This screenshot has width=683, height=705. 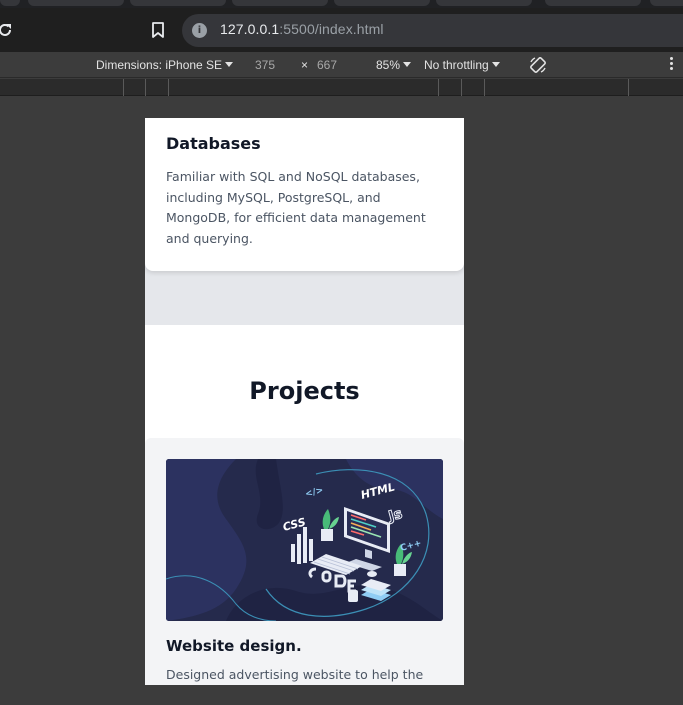 What do you see at coordinates (305, 65) in the screenshot?
I see `times-sign: ×` at bounding box center [305, 65].